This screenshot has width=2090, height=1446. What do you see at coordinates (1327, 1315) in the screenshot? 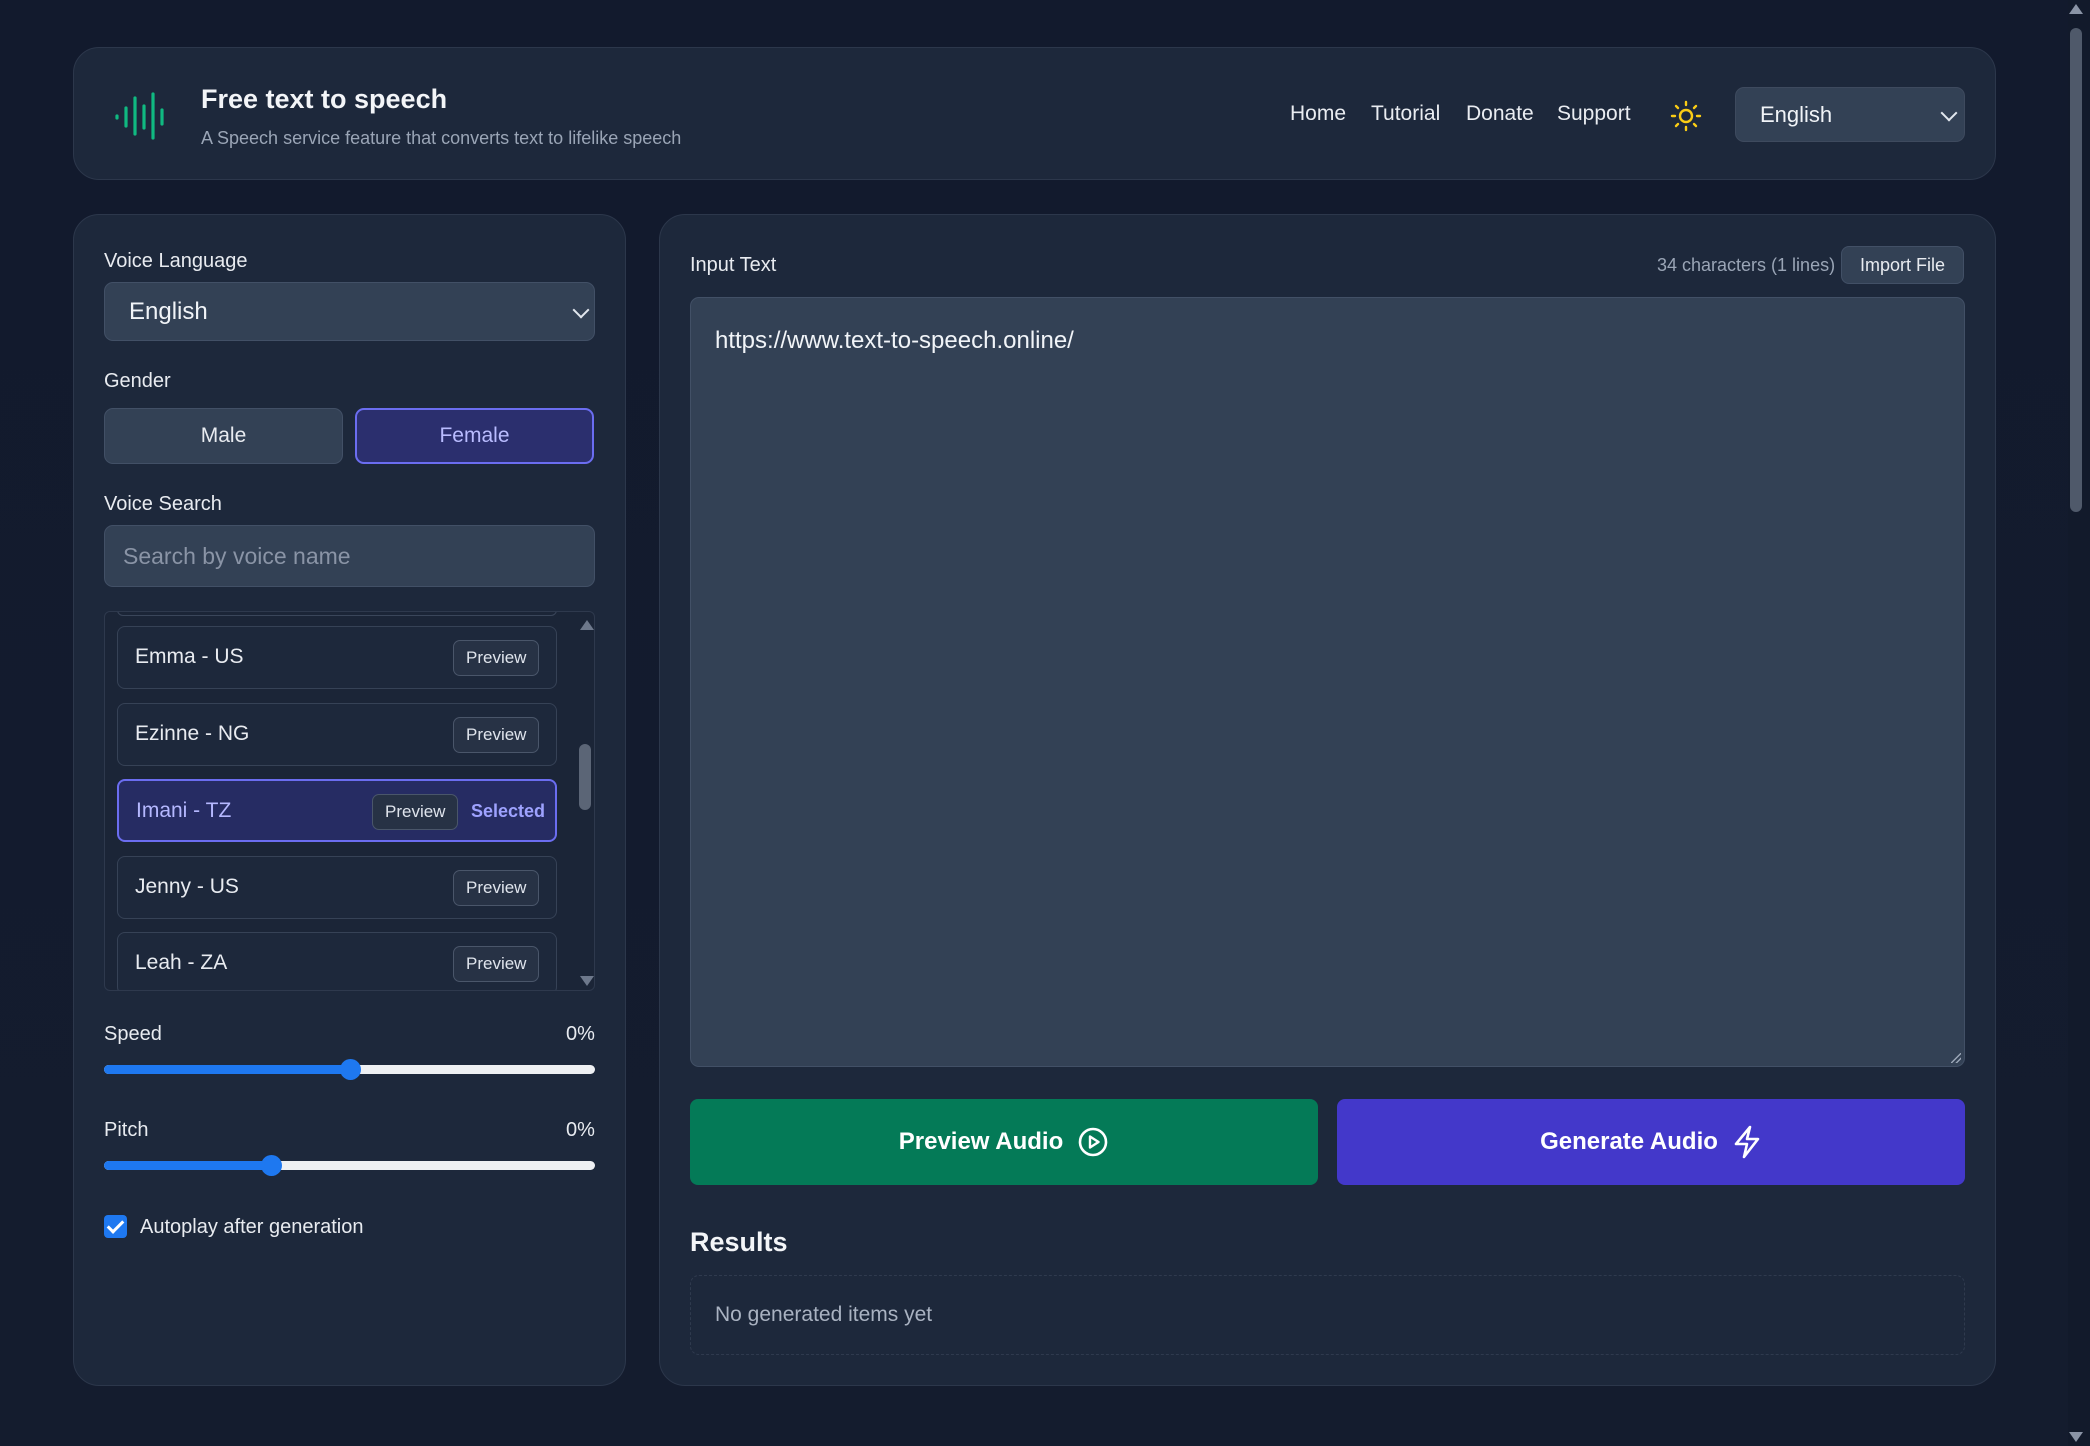
I see `results-list: No generated items yet` at bounding box center [1327, 1315].